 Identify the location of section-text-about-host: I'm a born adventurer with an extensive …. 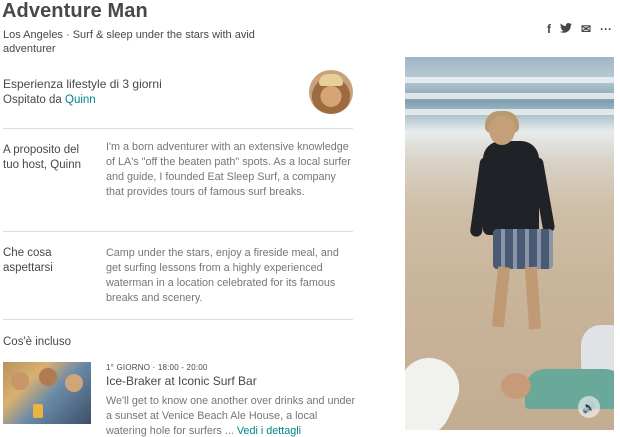
(228, 169).